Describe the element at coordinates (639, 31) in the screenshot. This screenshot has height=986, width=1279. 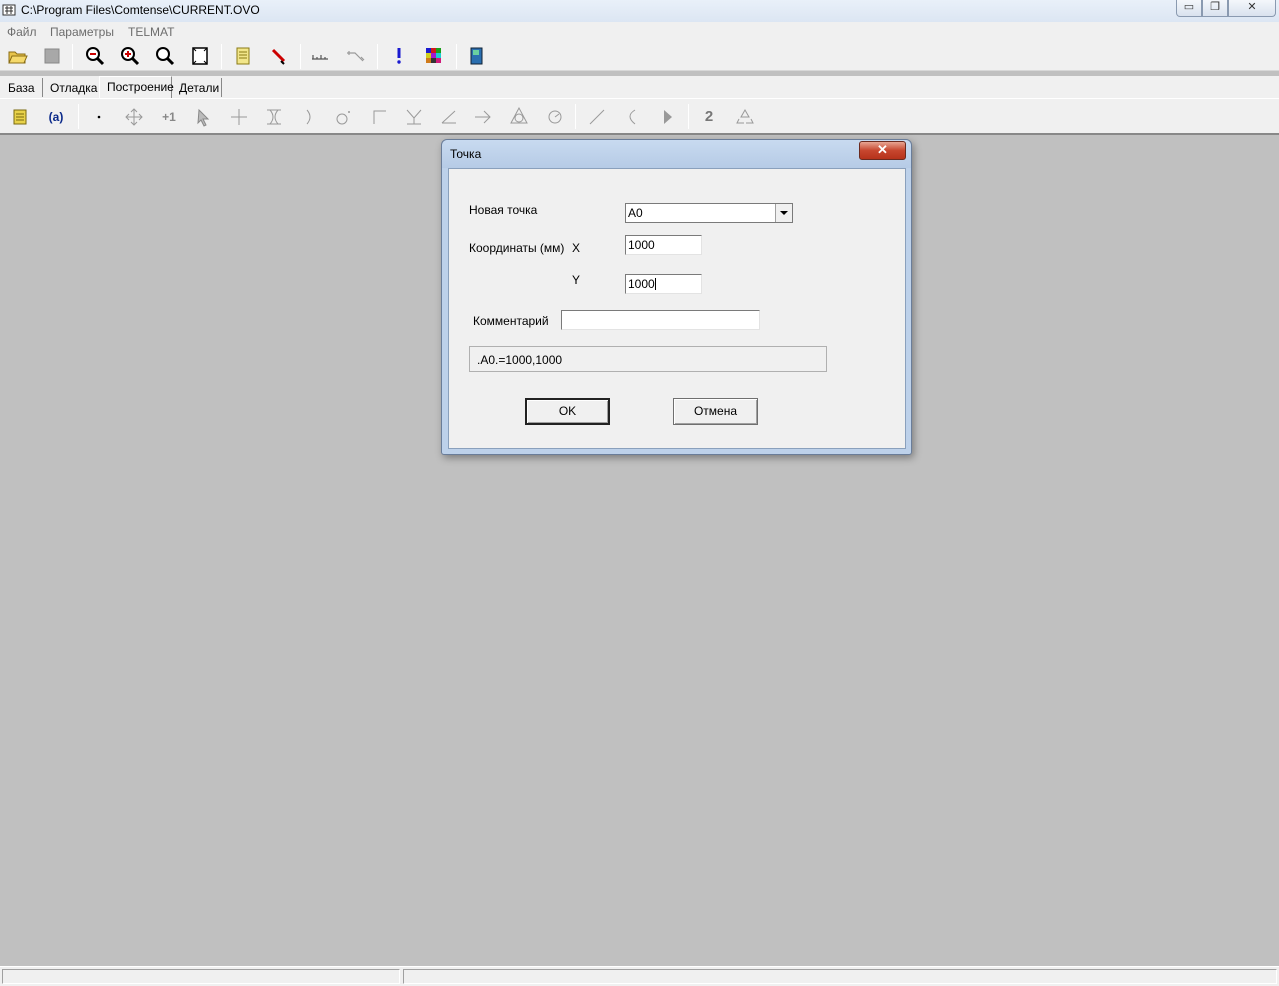
I see `menubar: Файл Параметры TELMAT` at that location.